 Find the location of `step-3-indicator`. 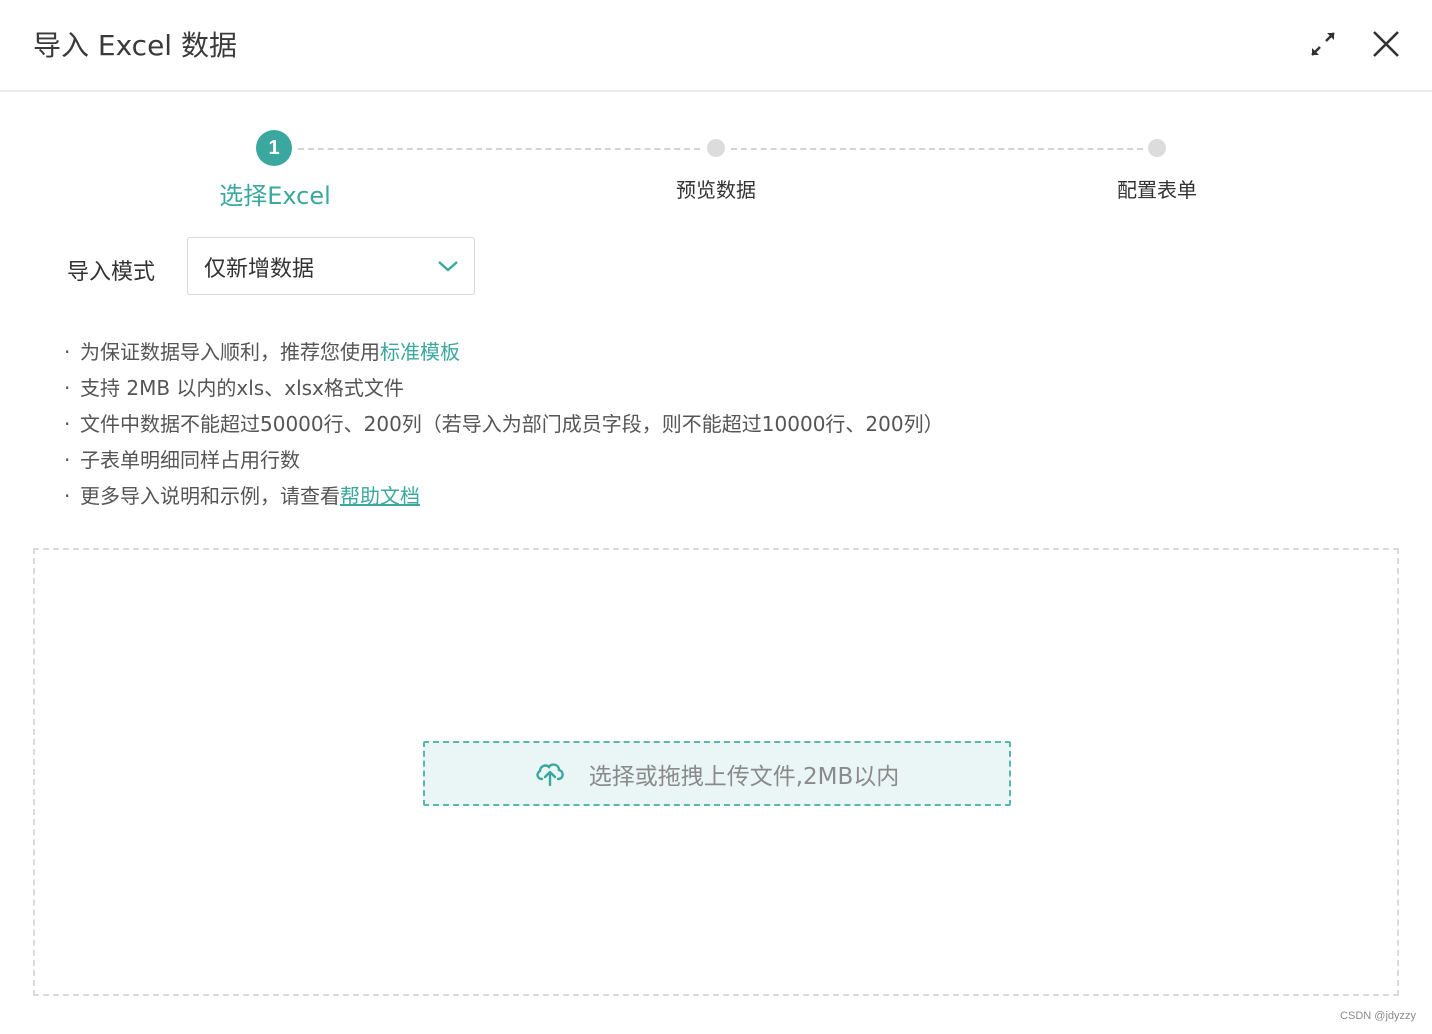

step-3-indicator is located at coordinates (1157, 148).